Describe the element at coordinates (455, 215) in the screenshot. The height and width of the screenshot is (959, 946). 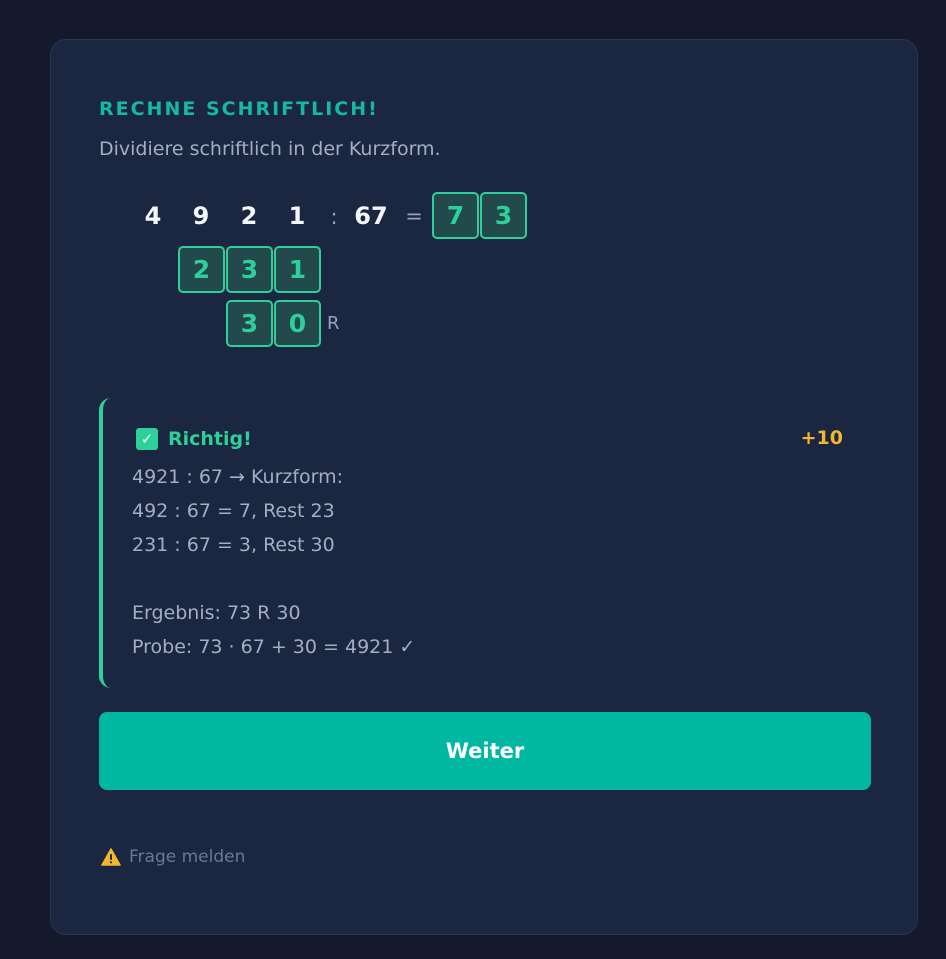
I see `quotient-digit-input: 7` at that location.